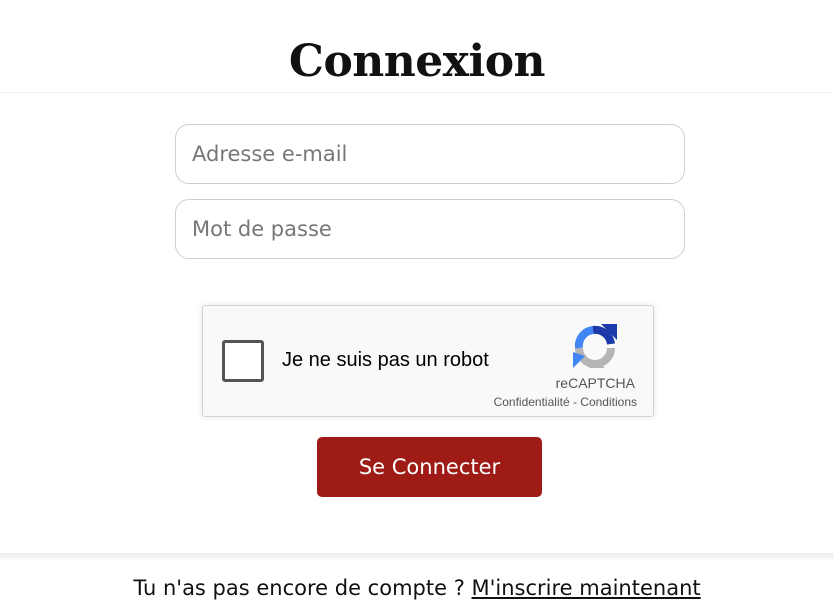  I want to click on recaptcha-links: Confidentialité - Conditions, so click(565, 402).